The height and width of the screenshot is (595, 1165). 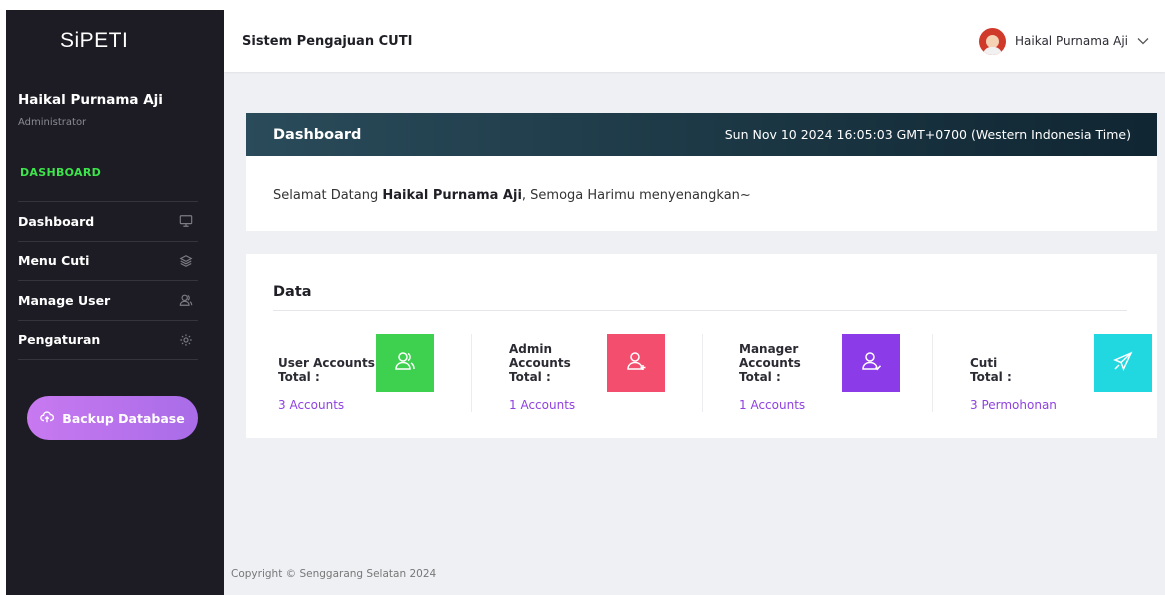 What do you see at coordinates (59, 340) in the screenshot?
I see `sidebar-item-label: Pengaturan` at bounding box center [59, 340].